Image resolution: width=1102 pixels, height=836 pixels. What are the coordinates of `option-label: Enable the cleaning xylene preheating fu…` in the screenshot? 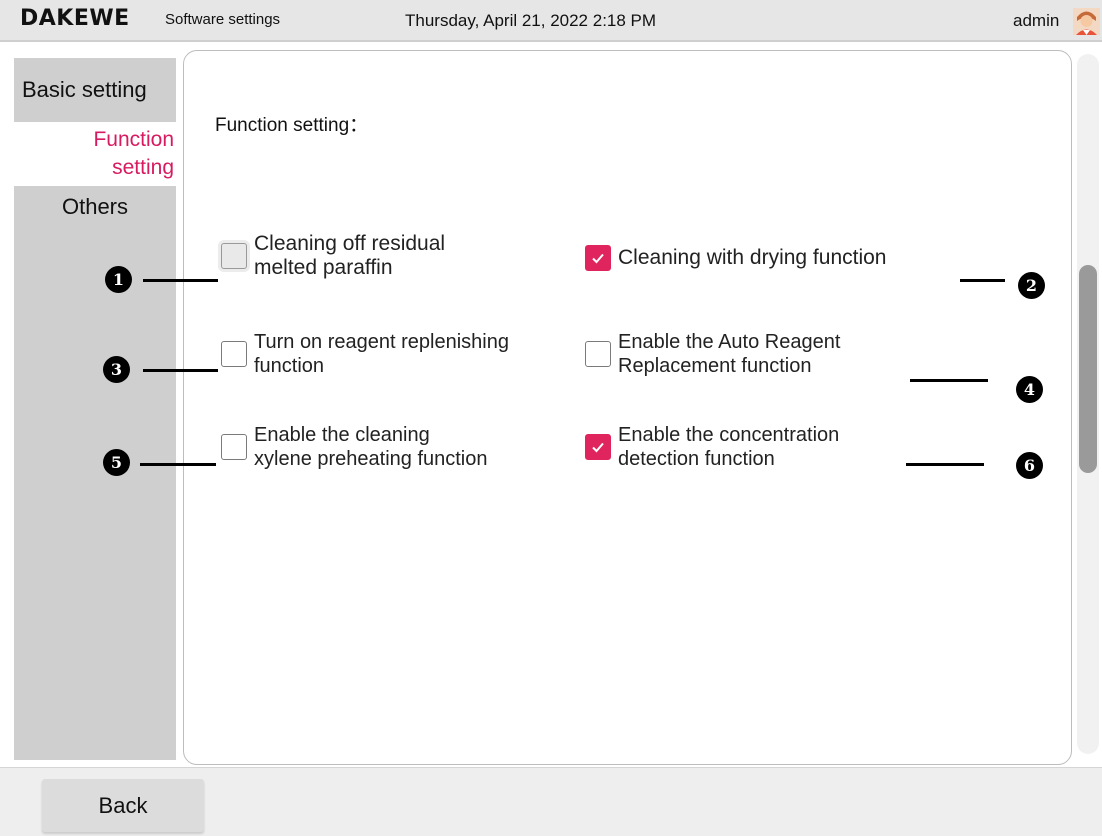 It's located at (371, 447).